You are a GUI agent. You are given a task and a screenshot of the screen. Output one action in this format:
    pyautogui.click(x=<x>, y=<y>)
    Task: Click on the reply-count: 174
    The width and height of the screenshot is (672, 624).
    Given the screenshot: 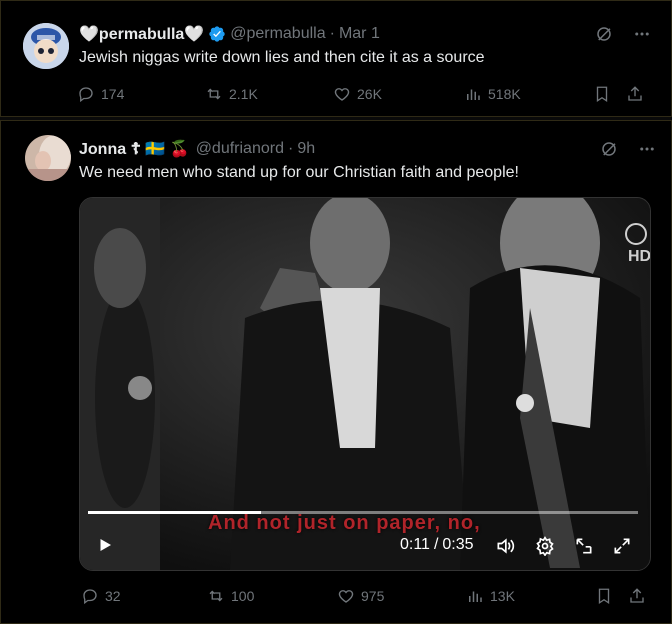 What is the action you would take?
    pyautogui.click(x=113, y=94)
    